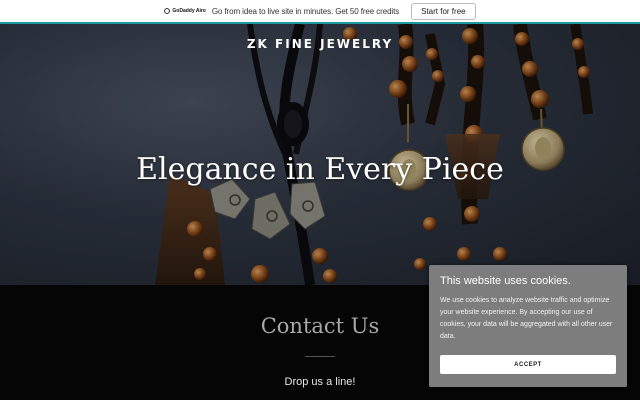 This screenshot has height=400, width=640. What do you see at coordinates (320, 169) in the screenshot?
I see `hero-title: Elegance in Every Piece` at bounding box center [320, 169].